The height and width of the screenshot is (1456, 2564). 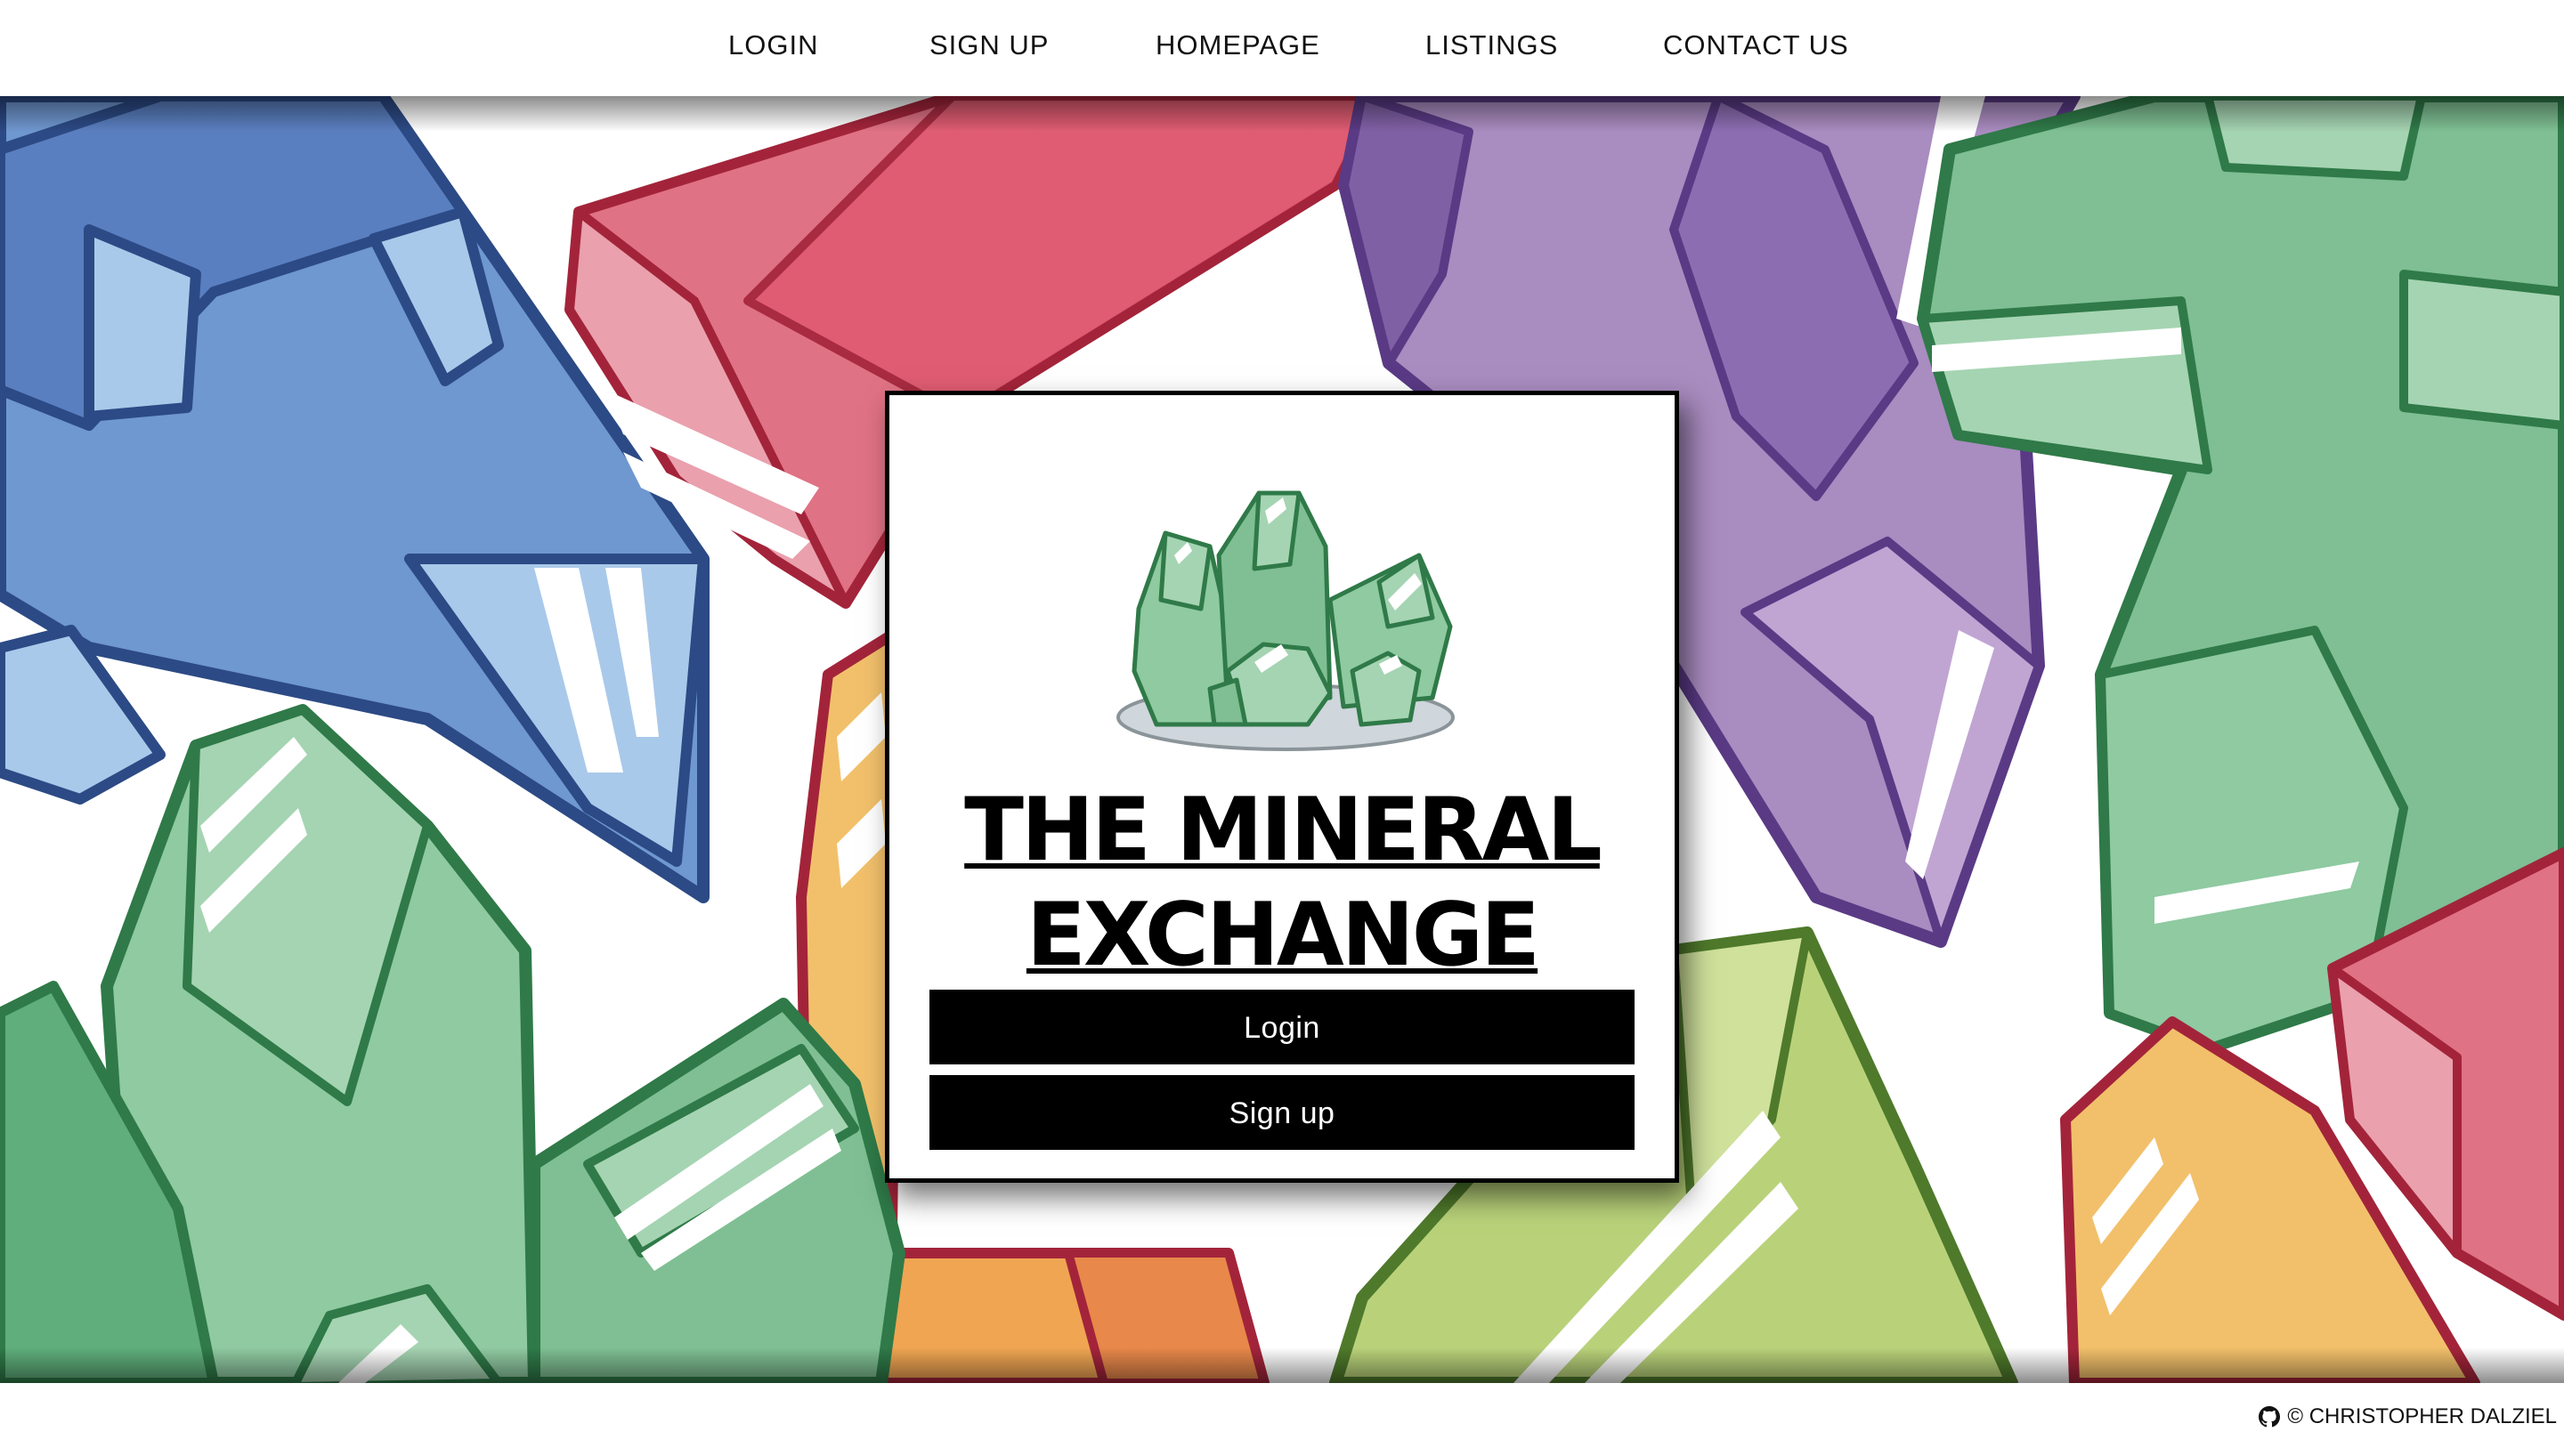 I want to click on nav-login-link: LOGIN, so click(x=773, y=45).